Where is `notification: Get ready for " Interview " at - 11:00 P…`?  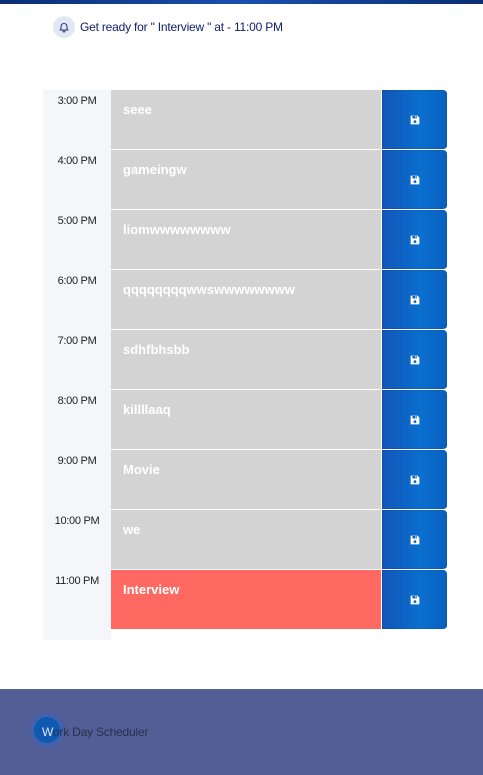 notification: Get ready for " Interview " at - 11:00 P… is located at coordinates (168, 27).